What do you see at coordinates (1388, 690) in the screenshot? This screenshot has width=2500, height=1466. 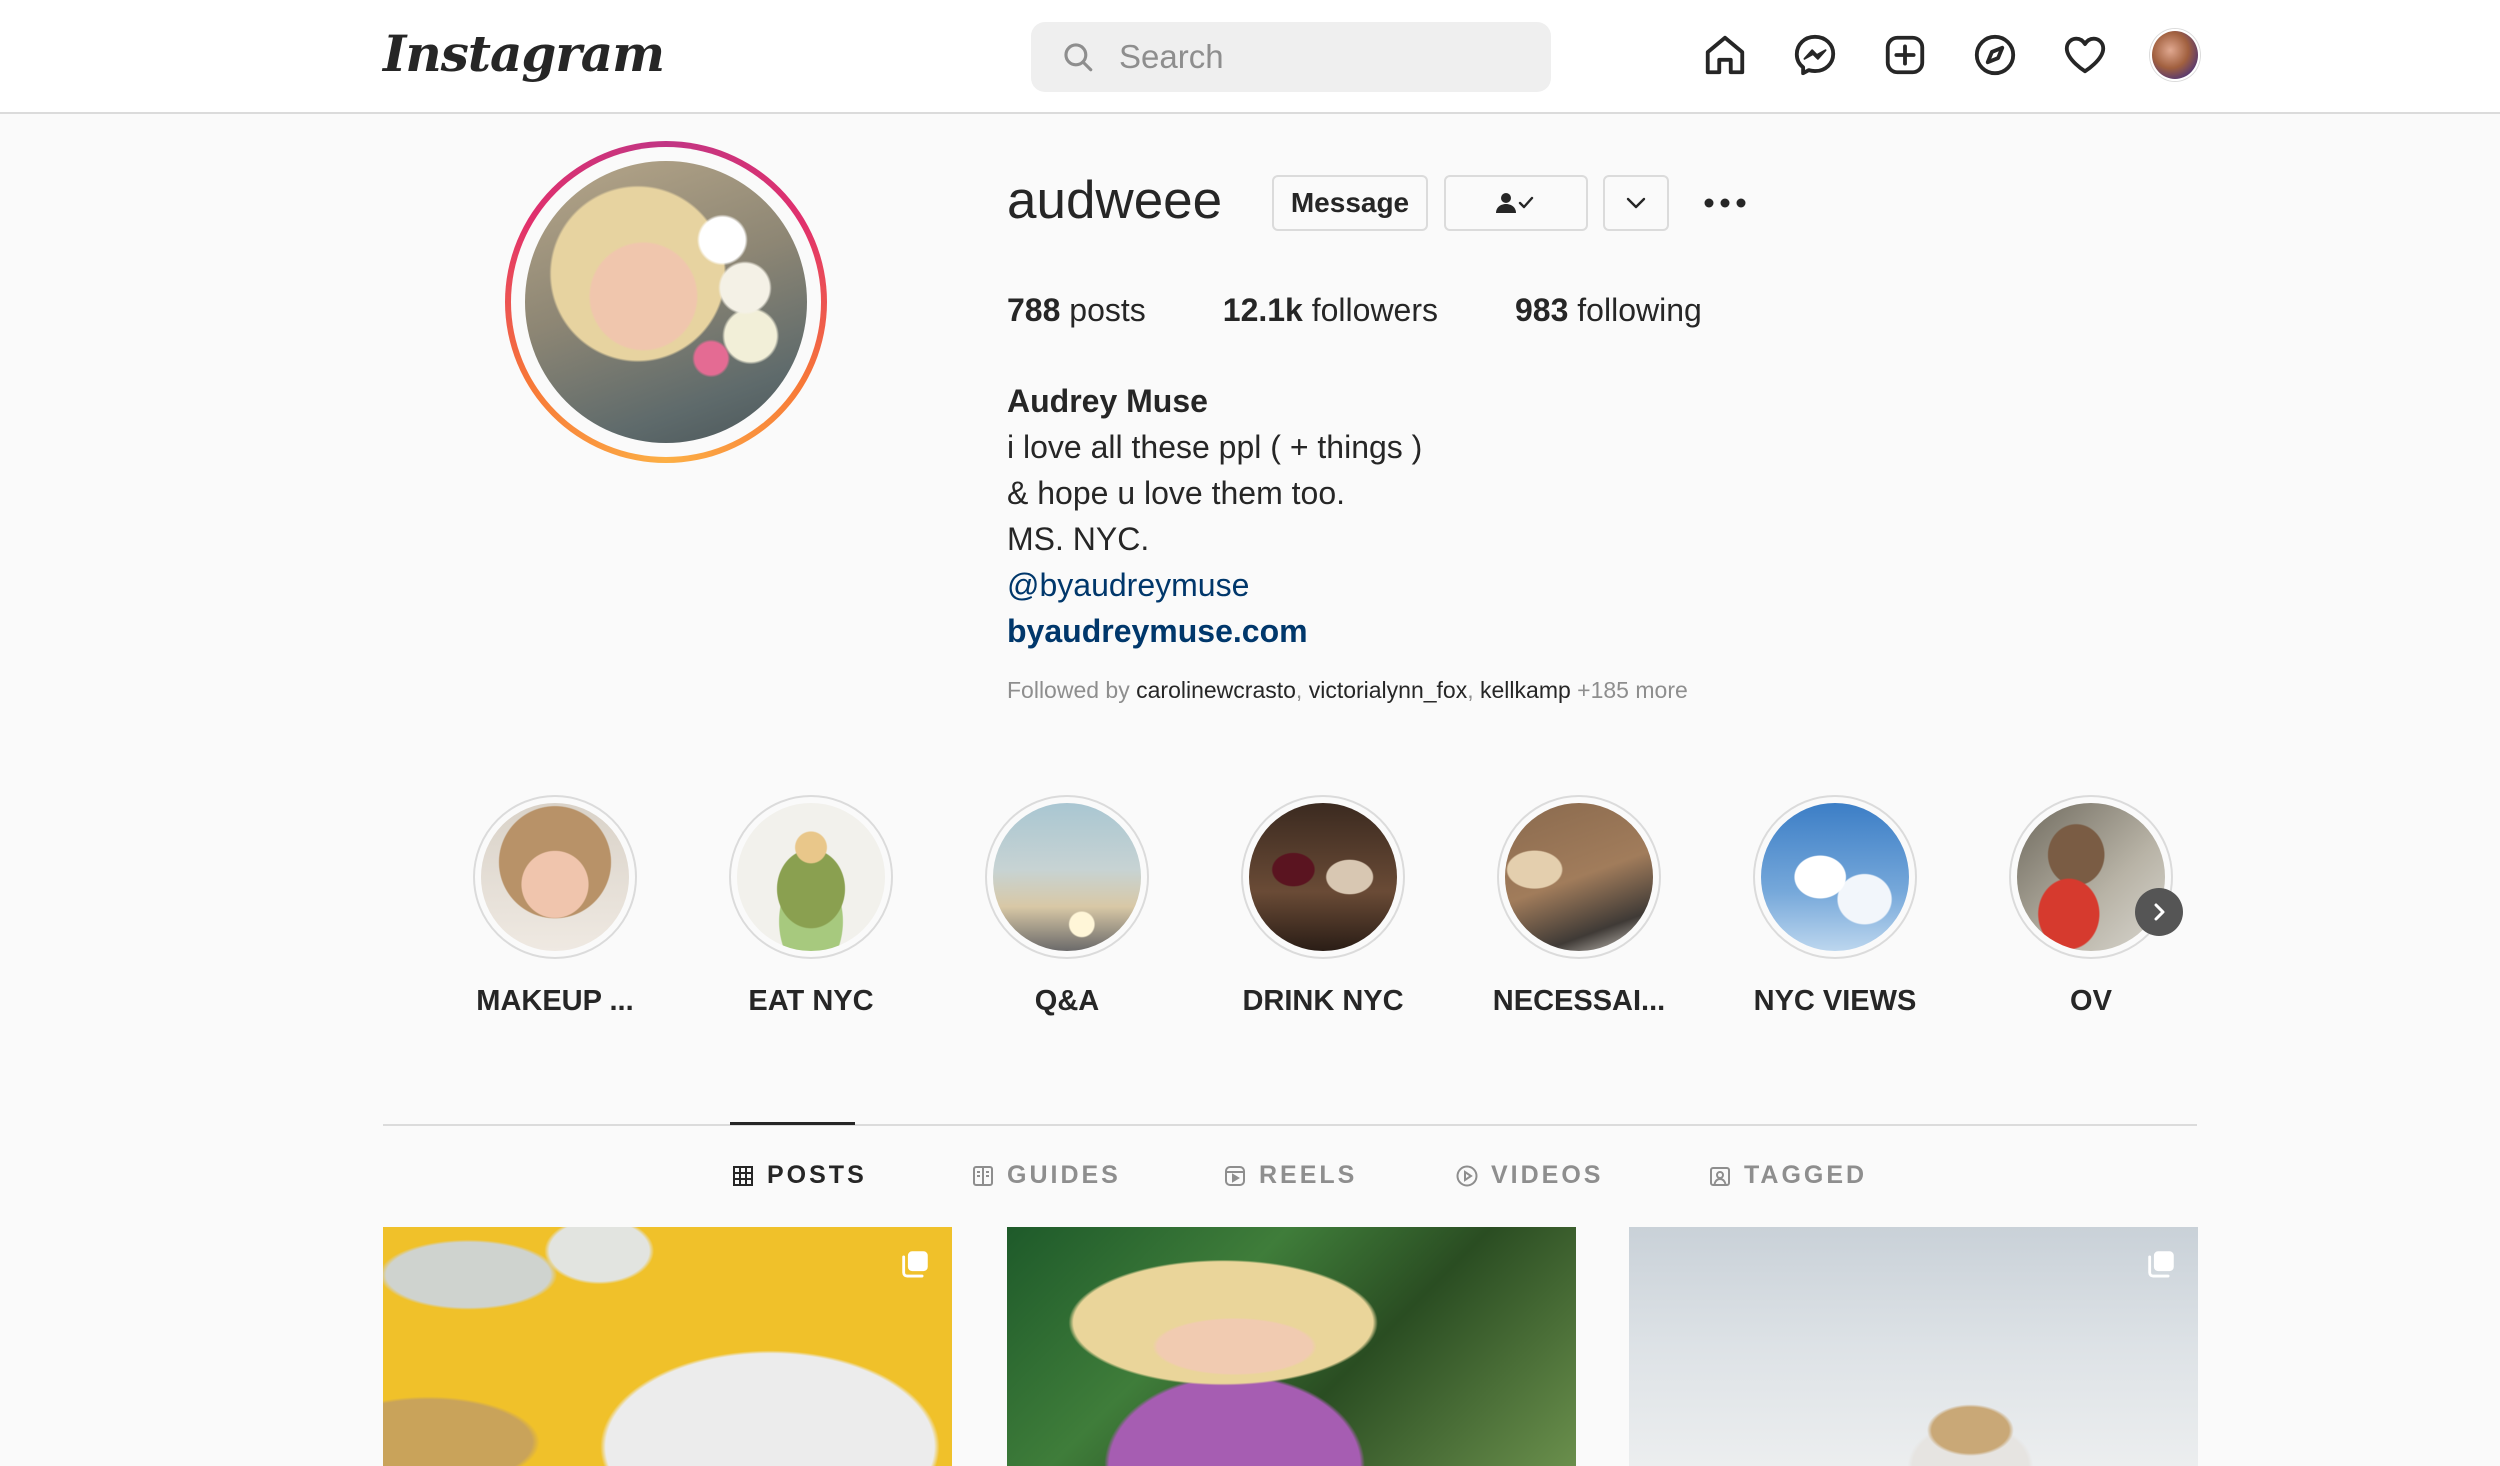 I see `follower-name: victorialynn_fox` at bounding box center [1388, 690].